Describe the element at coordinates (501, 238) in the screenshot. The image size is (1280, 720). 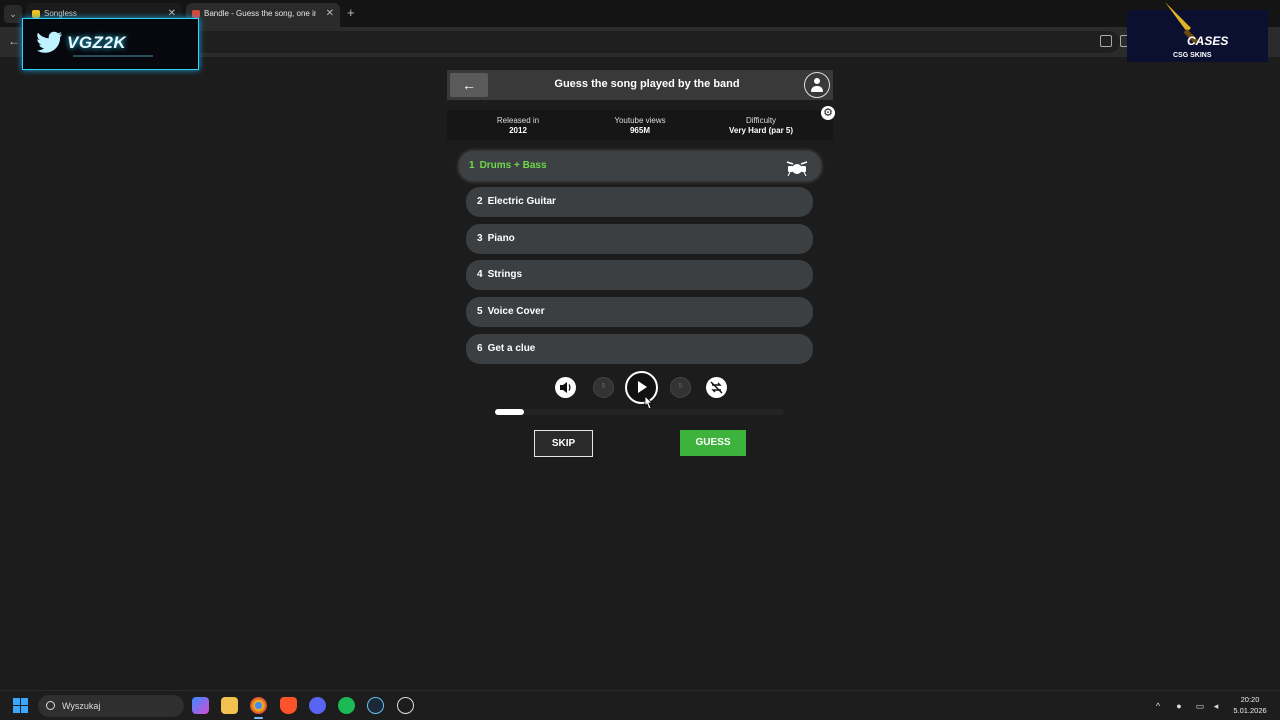
I see `stage-label: Piano` at that location.